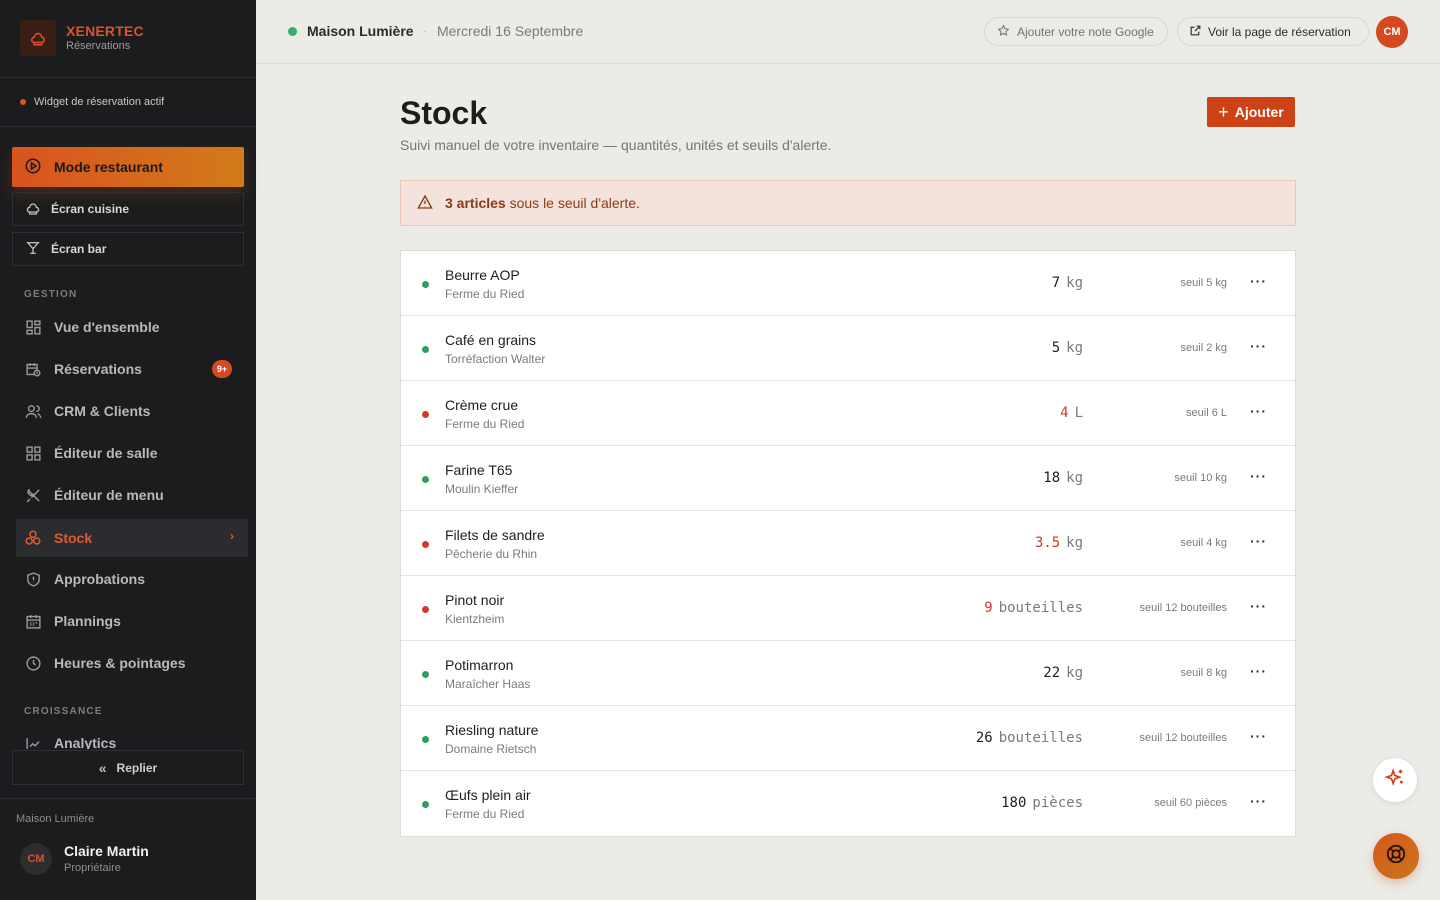 This screenshot has height=900, width=1440. What do you see at coordinates (1206, 413) in the screenshot?
I see `item-threshold: seuil 6 L` at bounding box center [1206, 413].